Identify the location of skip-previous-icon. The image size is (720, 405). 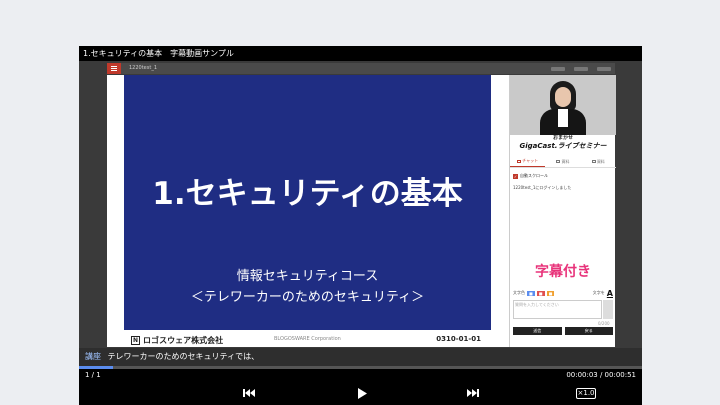
(249, 393).